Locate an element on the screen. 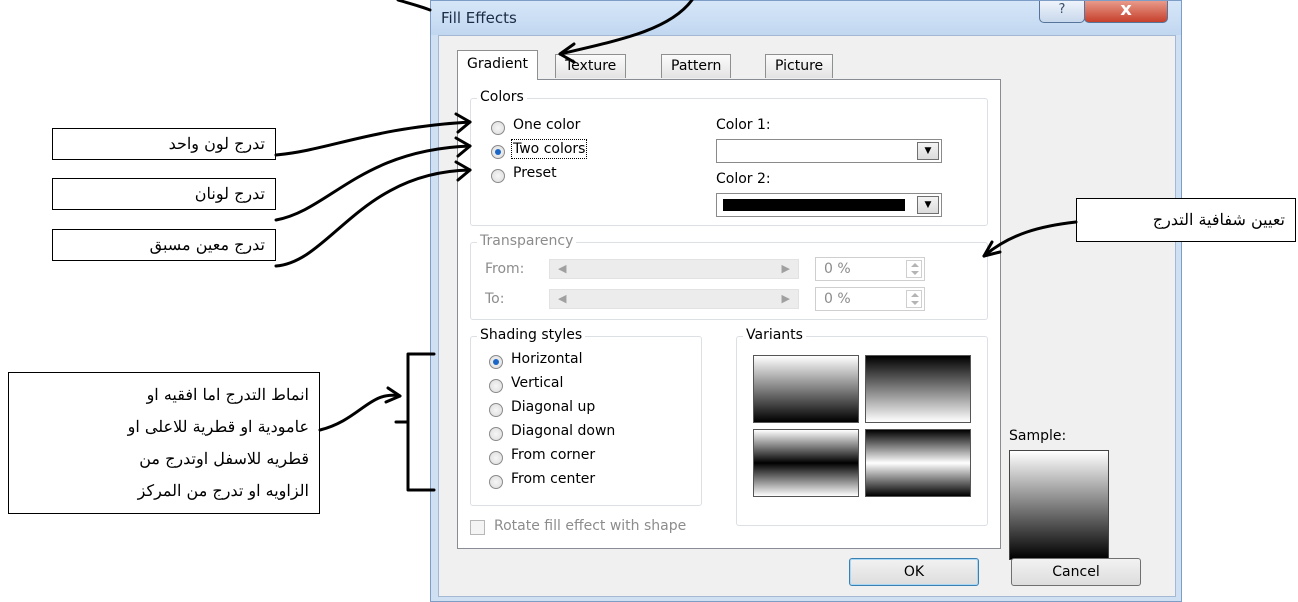 The height and width of the screenshot is (602, 1298). close-button: x is located at coordinates (1126, 11).